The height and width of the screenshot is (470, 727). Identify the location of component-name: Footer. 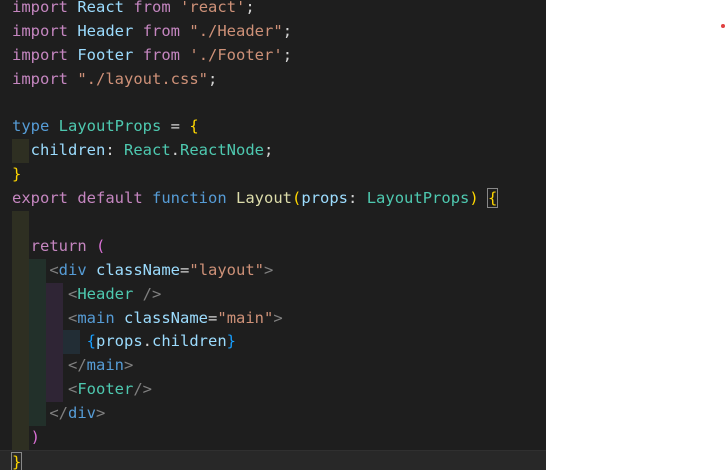
(105, 389).